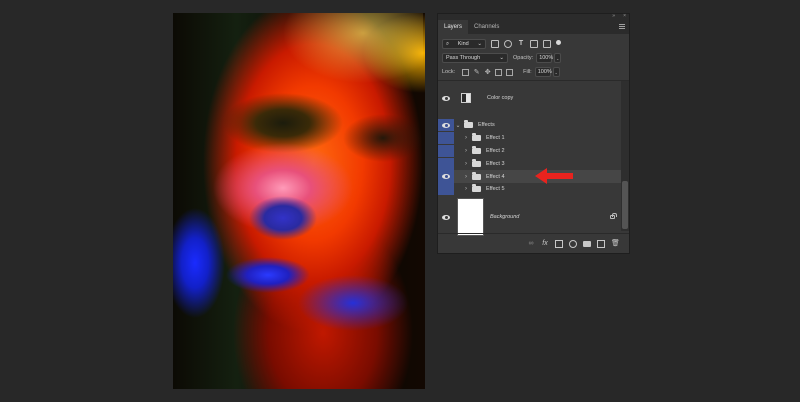  Describe the element at coordinates (495, 164) in the screenshot. I see `layer-name: Effect 3` at that location.